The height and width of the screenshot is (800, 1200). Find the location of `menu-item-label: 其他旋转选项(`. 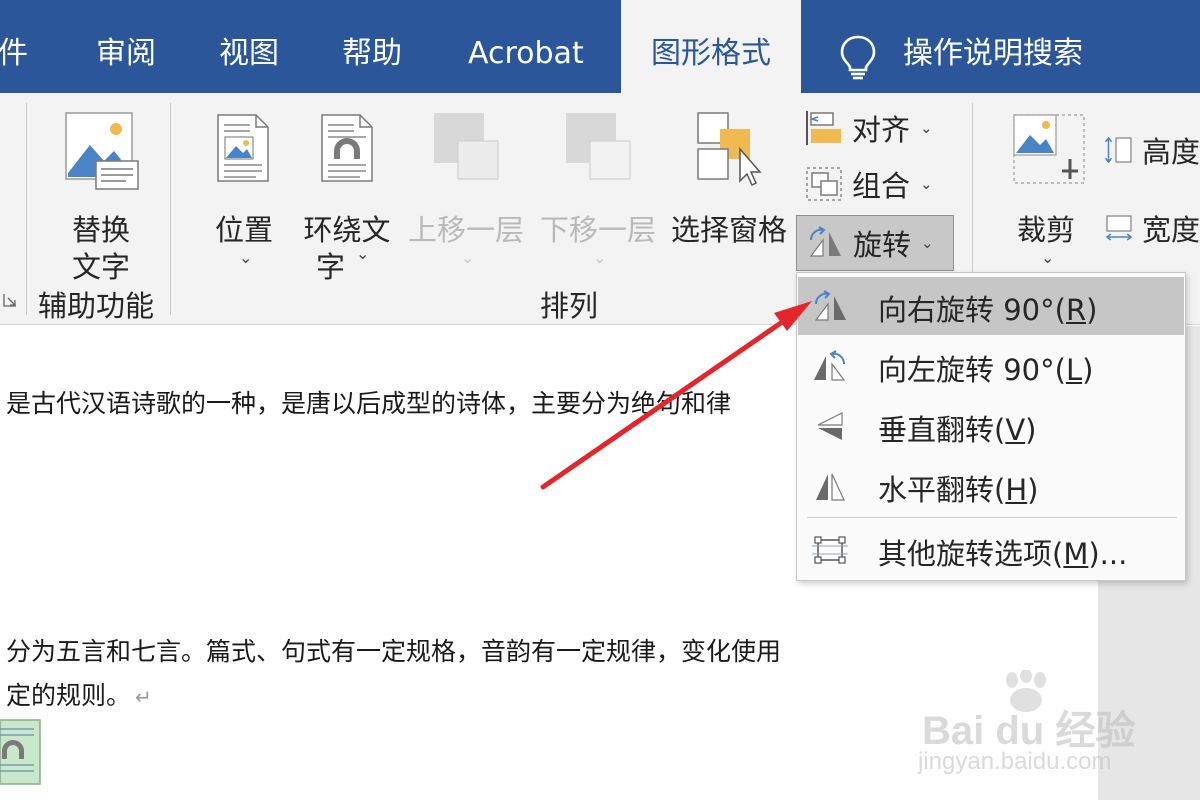

menu-item-label: 其他旋转选项( is located at coordinates (971, 554).